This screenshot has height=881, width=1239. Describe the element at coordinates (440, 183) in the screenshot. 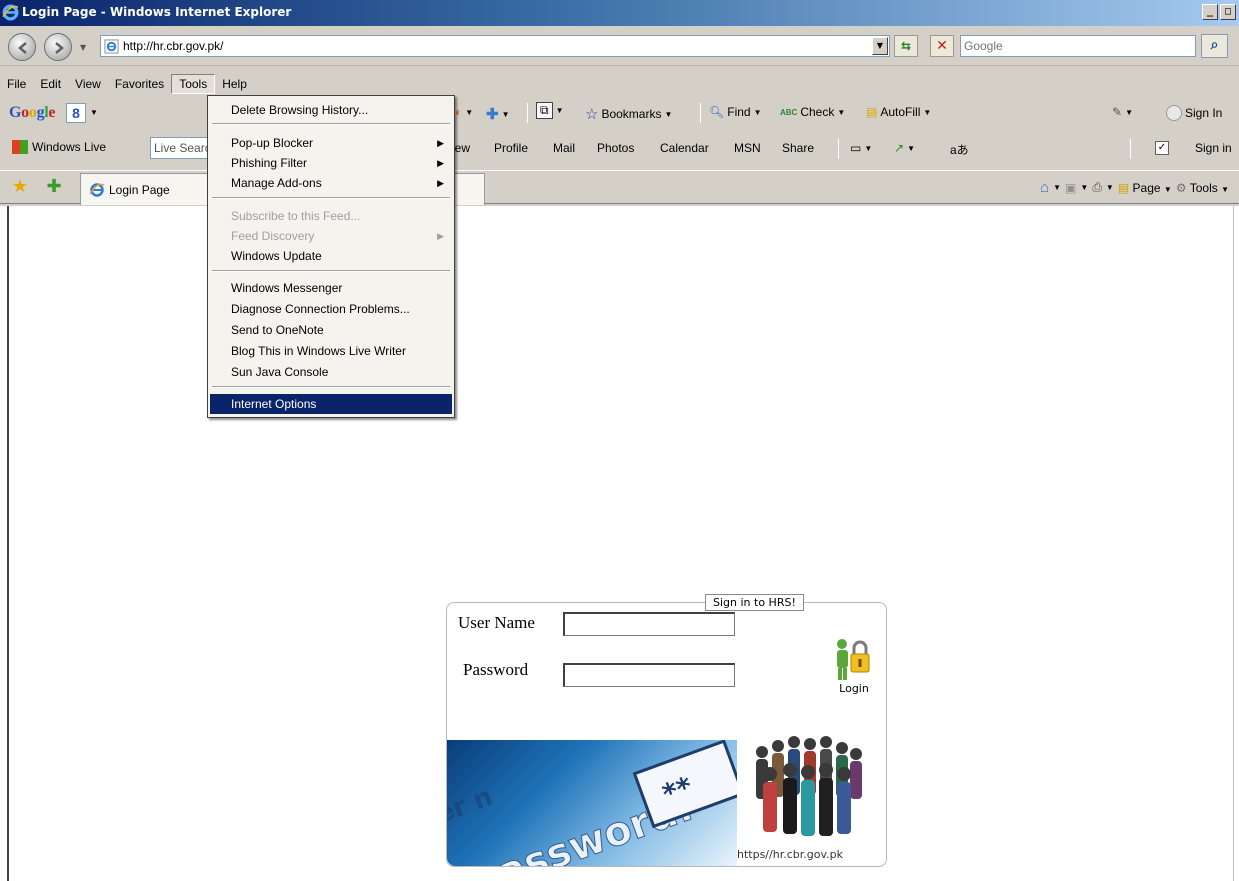

I see `submenu-arrow-icon: ▶` at that location.